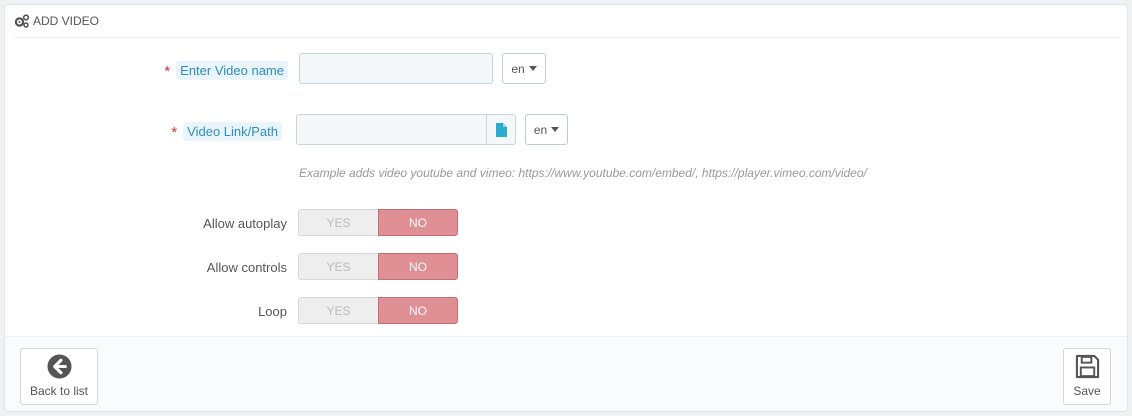  What do you see at coordinates (66, 21) in the screenshot?
I see `panel-title: Add video` at bounding box center [66, 21].